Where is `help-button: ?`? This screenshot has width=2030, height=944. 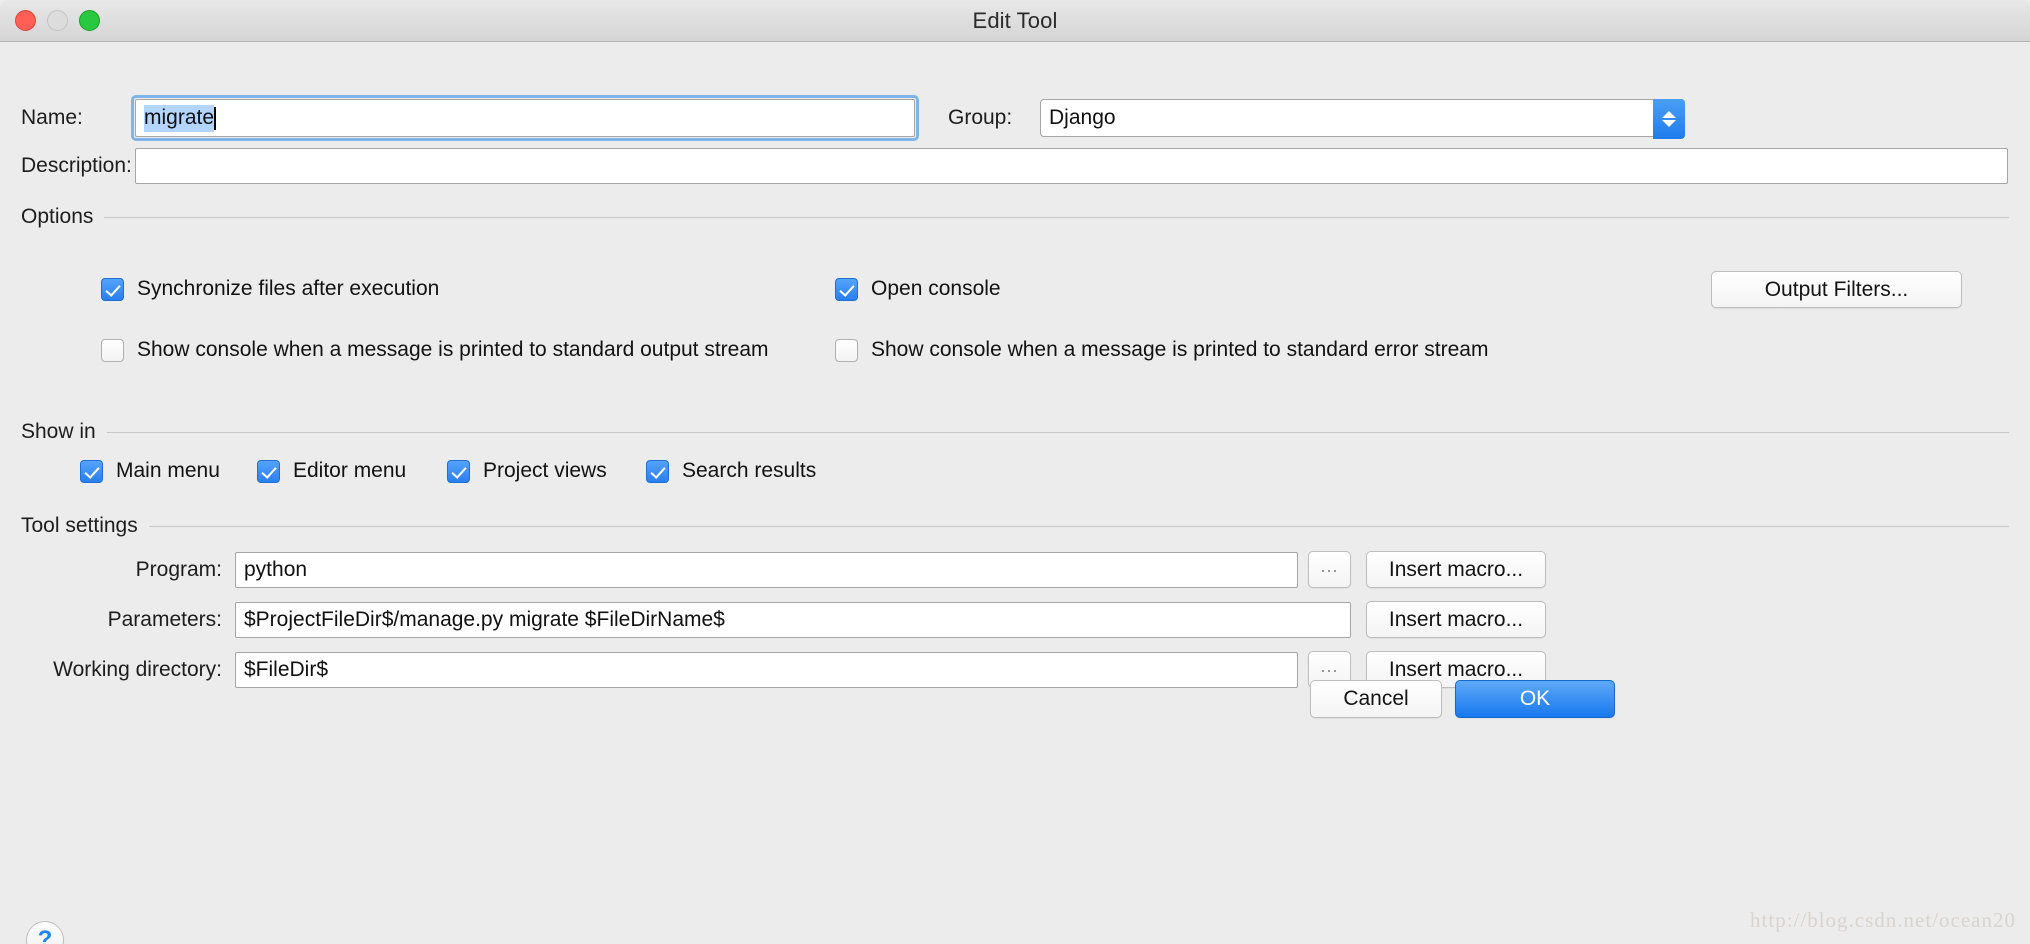 help-button: ? is located at coordinates (45, 932).